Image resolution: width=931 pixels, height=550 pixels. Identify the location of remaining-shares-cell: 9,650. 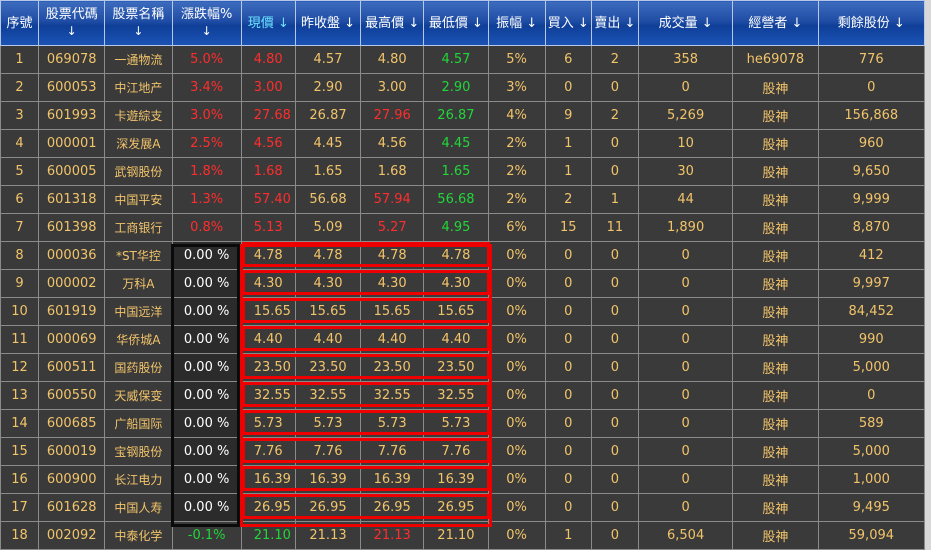
(871, 171).